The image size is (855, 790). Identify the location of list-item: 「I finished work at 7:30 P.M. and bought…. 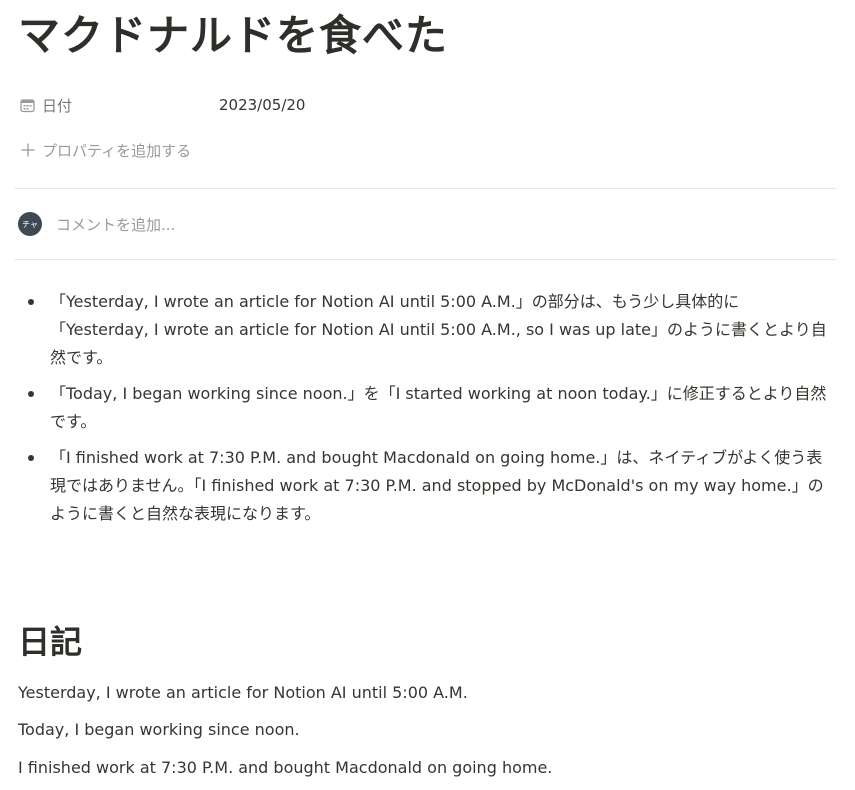
(430, 486).